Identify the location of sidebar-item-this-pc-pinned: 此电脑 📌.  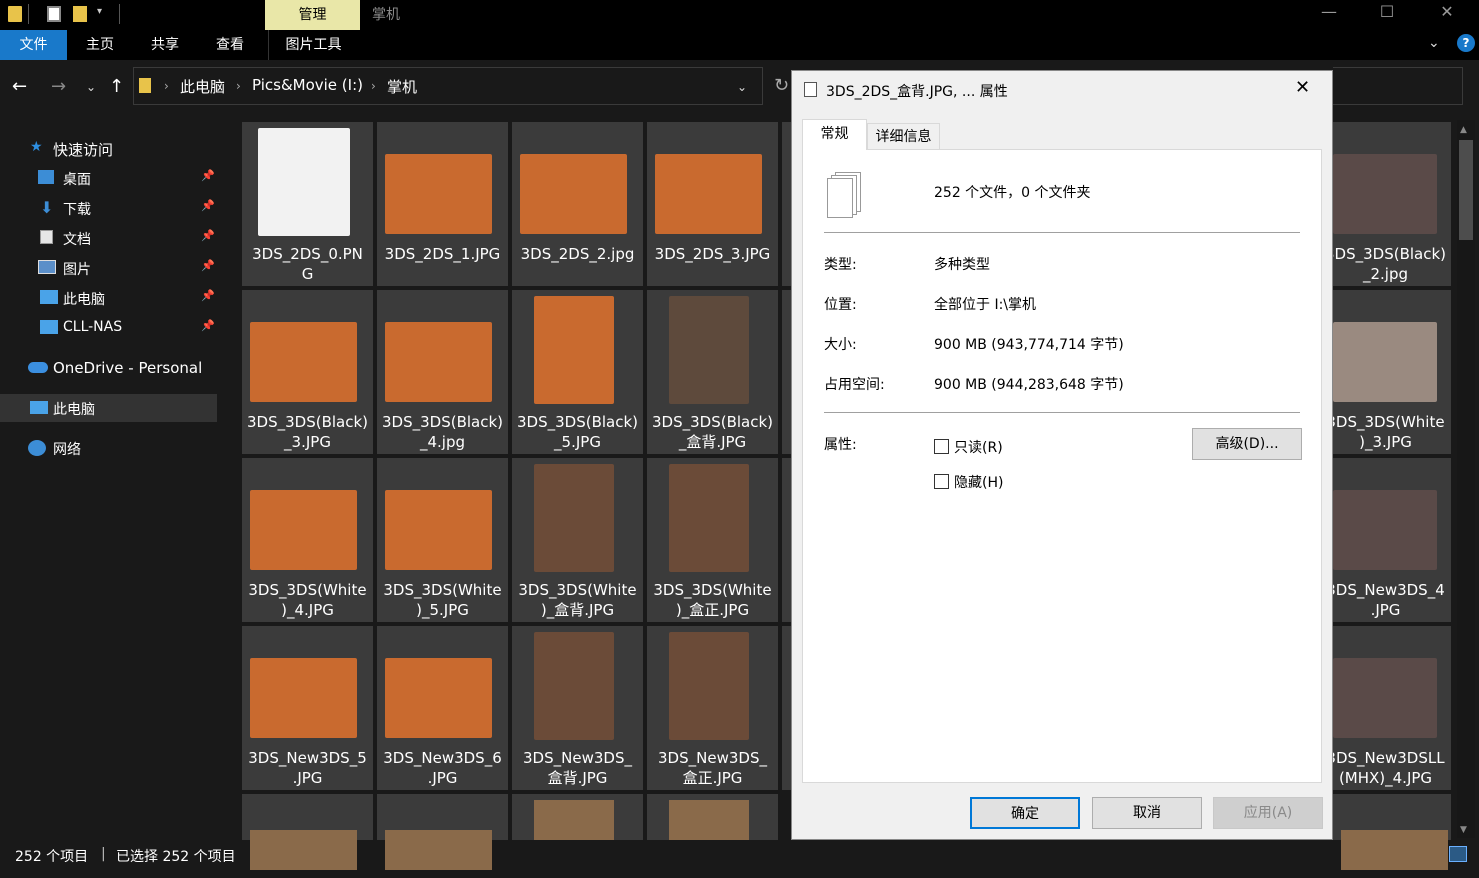
(108, 298).